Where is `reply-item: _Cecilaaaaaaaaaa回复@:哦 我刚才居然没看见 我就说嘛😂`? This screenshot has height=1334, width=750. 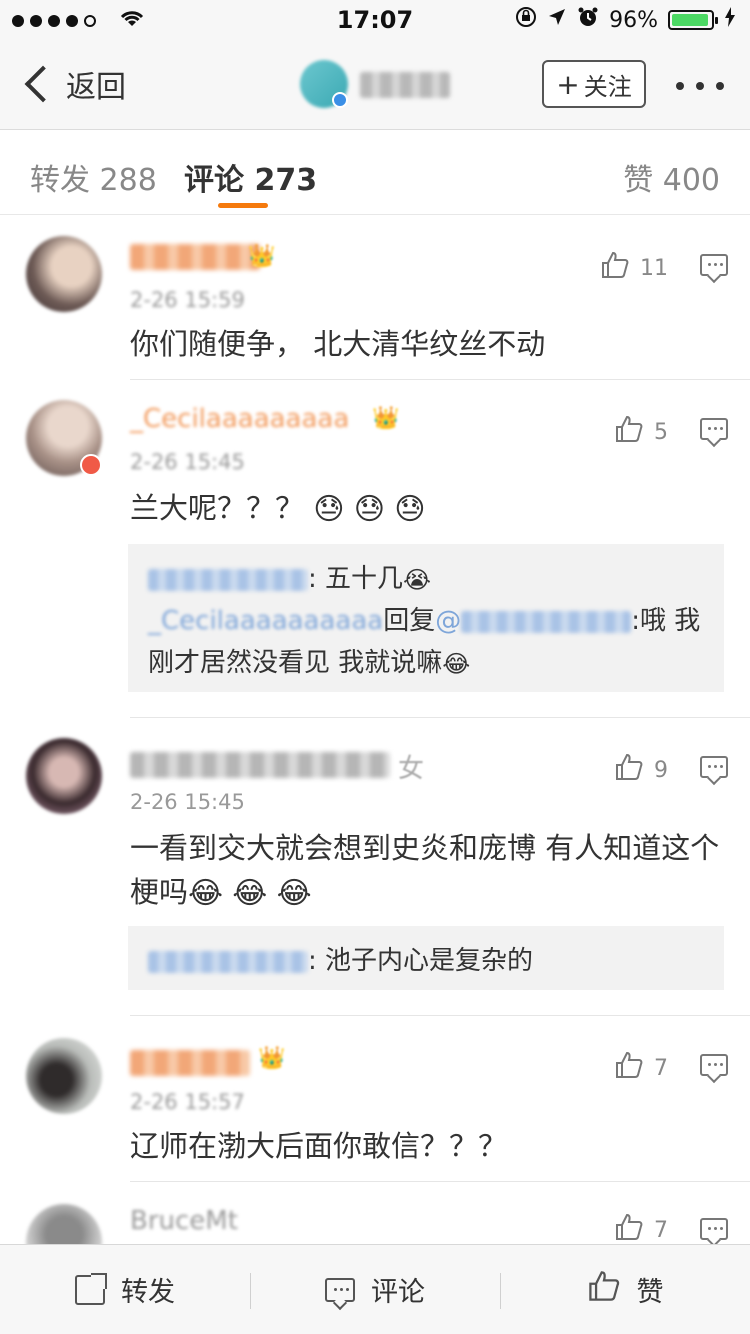
reply-item: _Cecilaaaaaaaaaa回复@:哦 我刚才居然没看见 我就说嘛😂 is located at coordinates (426, 642).